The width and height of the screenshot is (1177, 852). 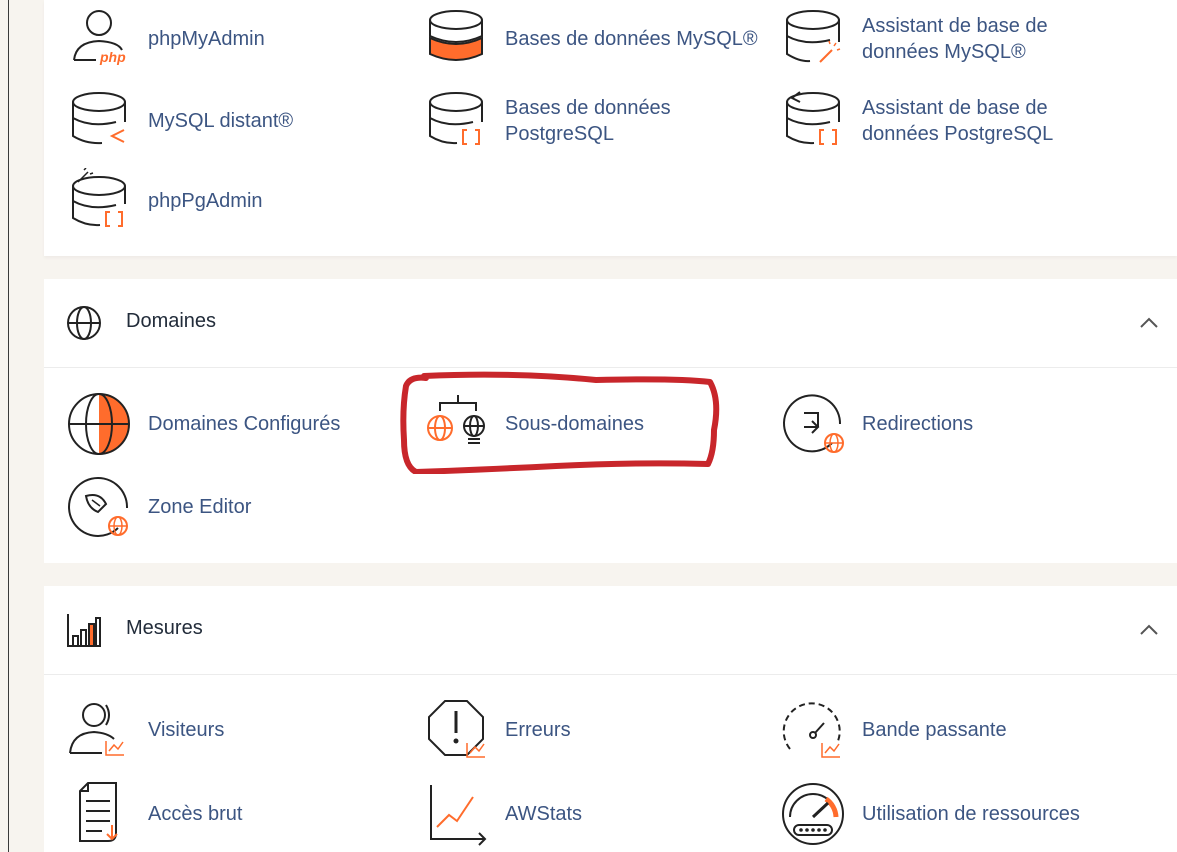 What do you see at coordinates (456, 118) in the screenshot?
I see `postgresql-databases-icon` at bounding box center [456, 118].